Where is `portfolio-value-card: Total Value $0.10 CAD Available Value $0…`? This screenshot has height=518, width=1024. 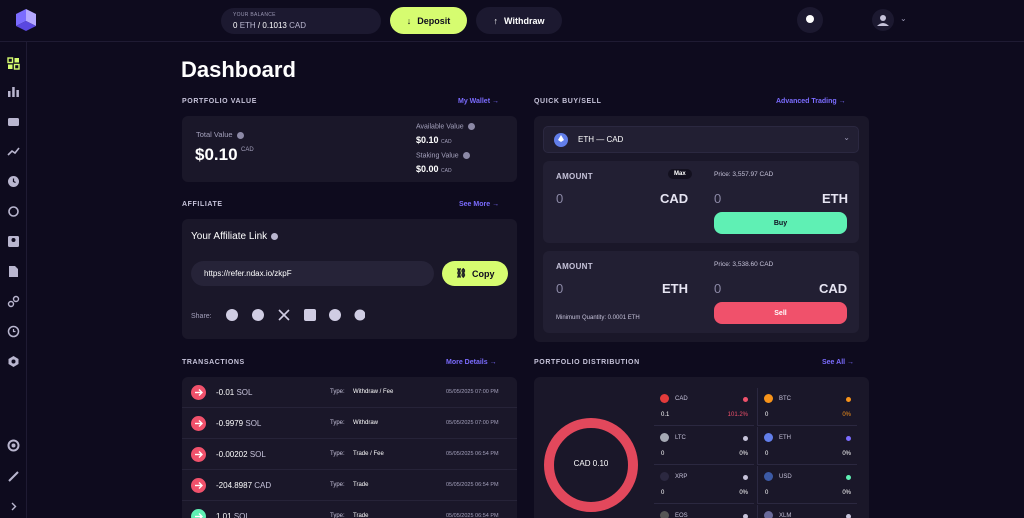
portfolio-value-card: Total Value $0.10 CAD Available Value $0… is located at coordinates (349, 149).